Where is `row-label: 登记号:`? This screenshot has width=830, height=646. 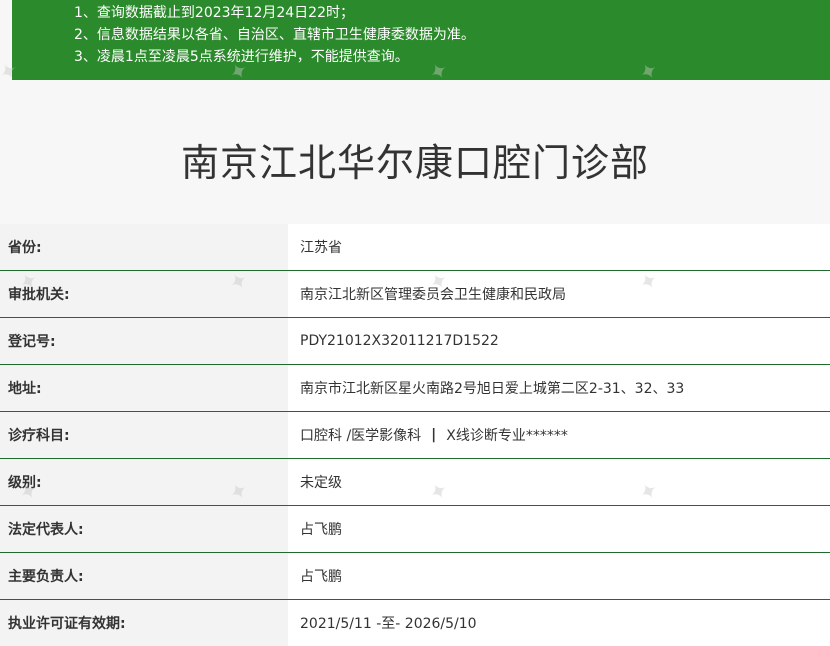 row-label: 登记号: is located at coordinates (144, 341).